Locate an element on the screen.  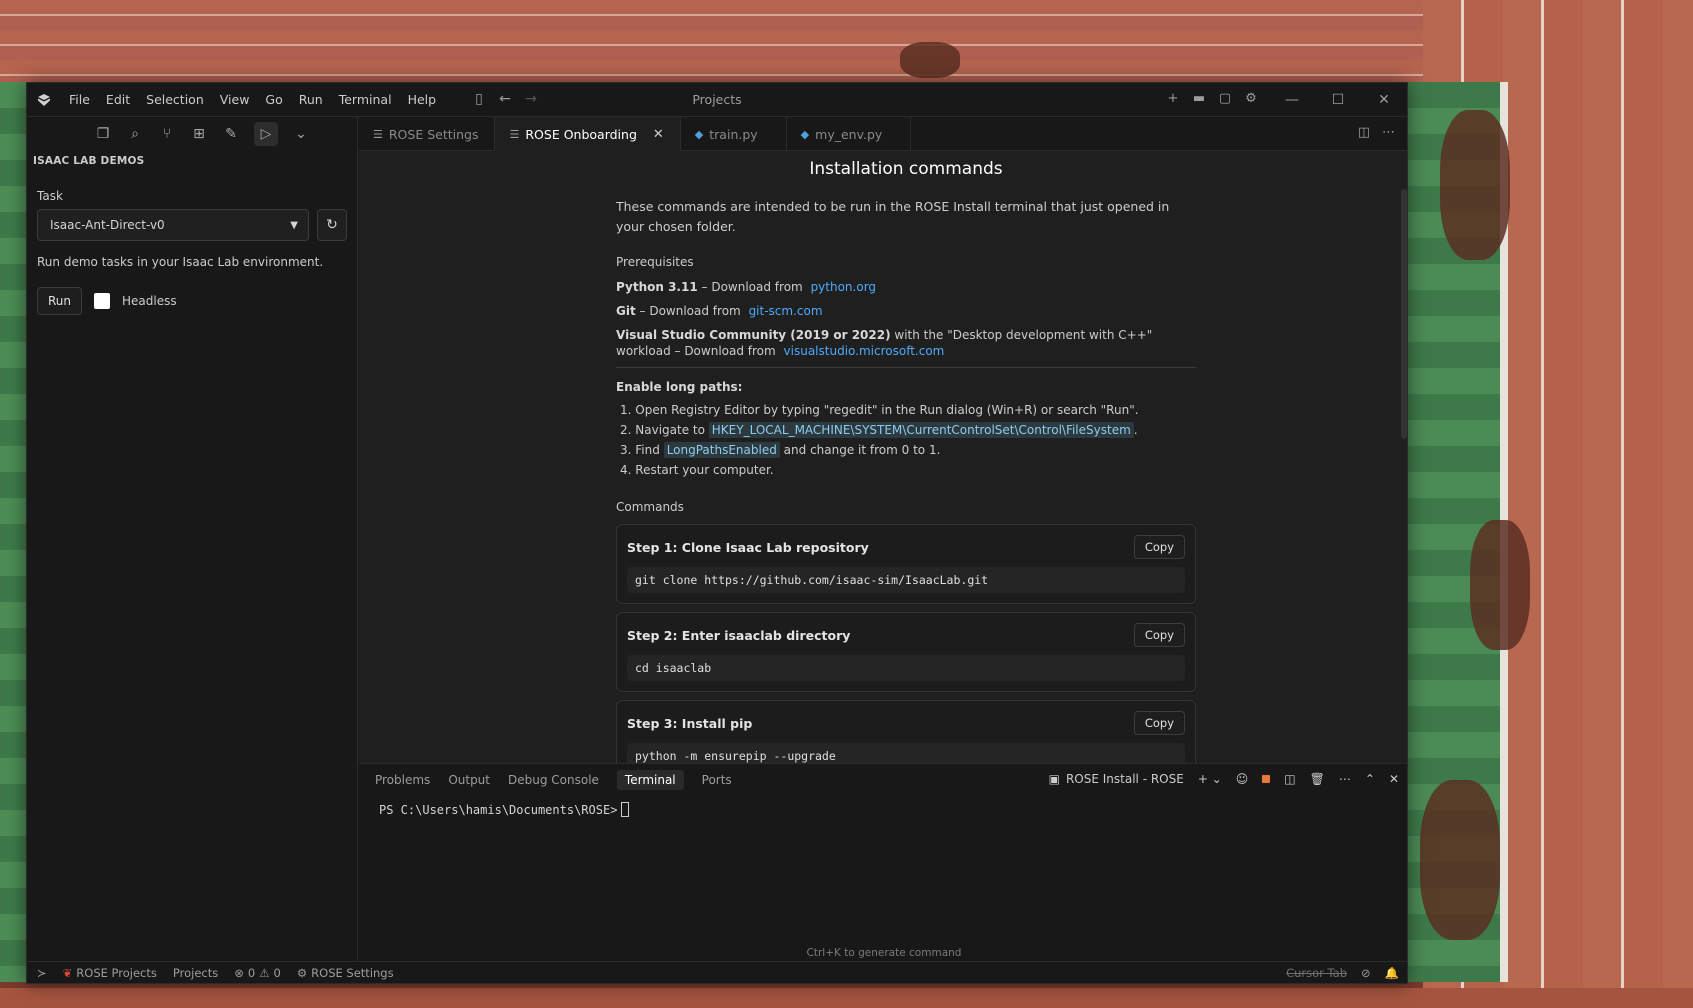
explorer-icon: ❐ is located at coordinates (103, 134).